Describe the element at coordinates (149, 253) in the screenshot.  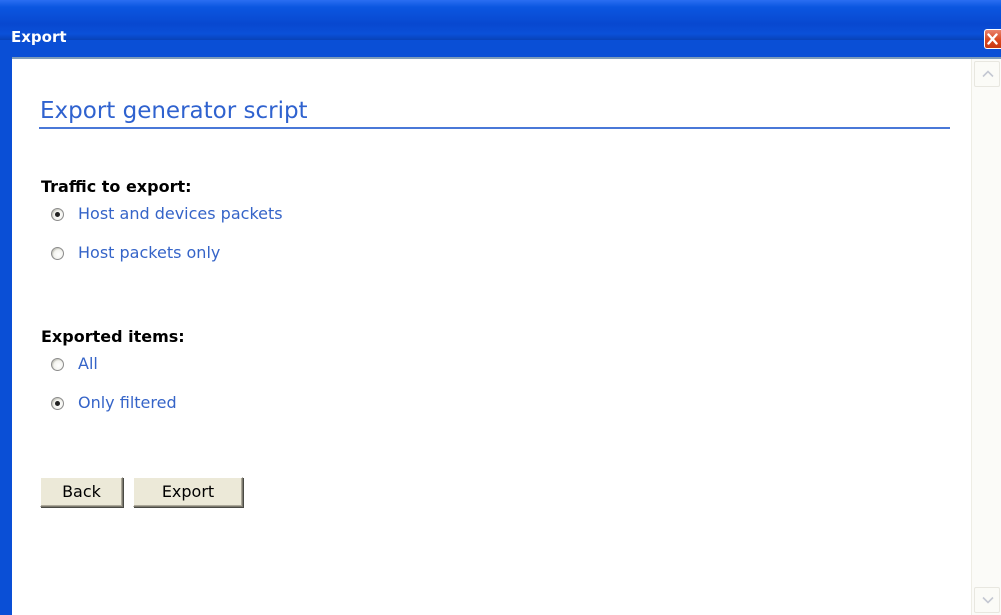
I see `radio-label: Host packets only` at that location.